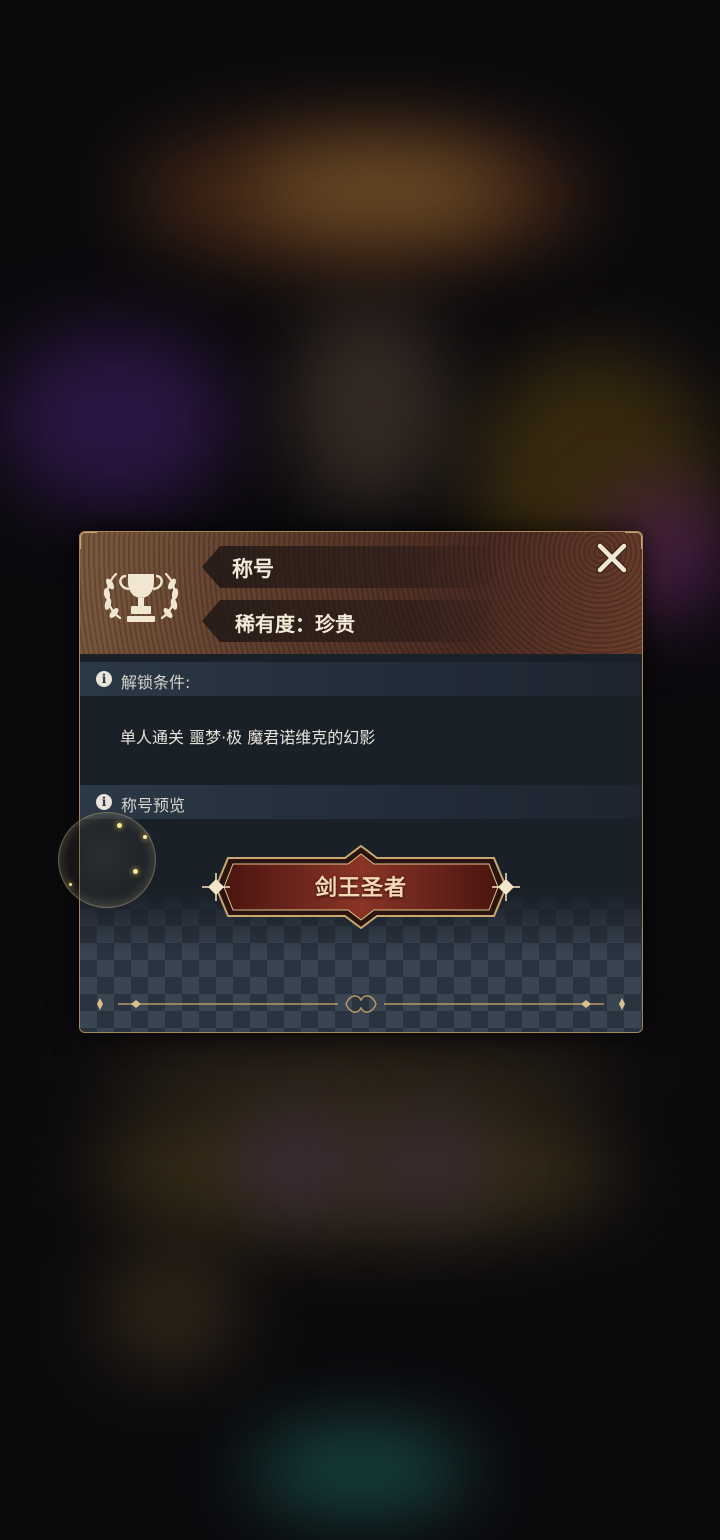 The image size is (720, 1540). Describe the element at coordinates (153, 805) in the screenshot. I see `title-preview-label: 称号预览` at that location.